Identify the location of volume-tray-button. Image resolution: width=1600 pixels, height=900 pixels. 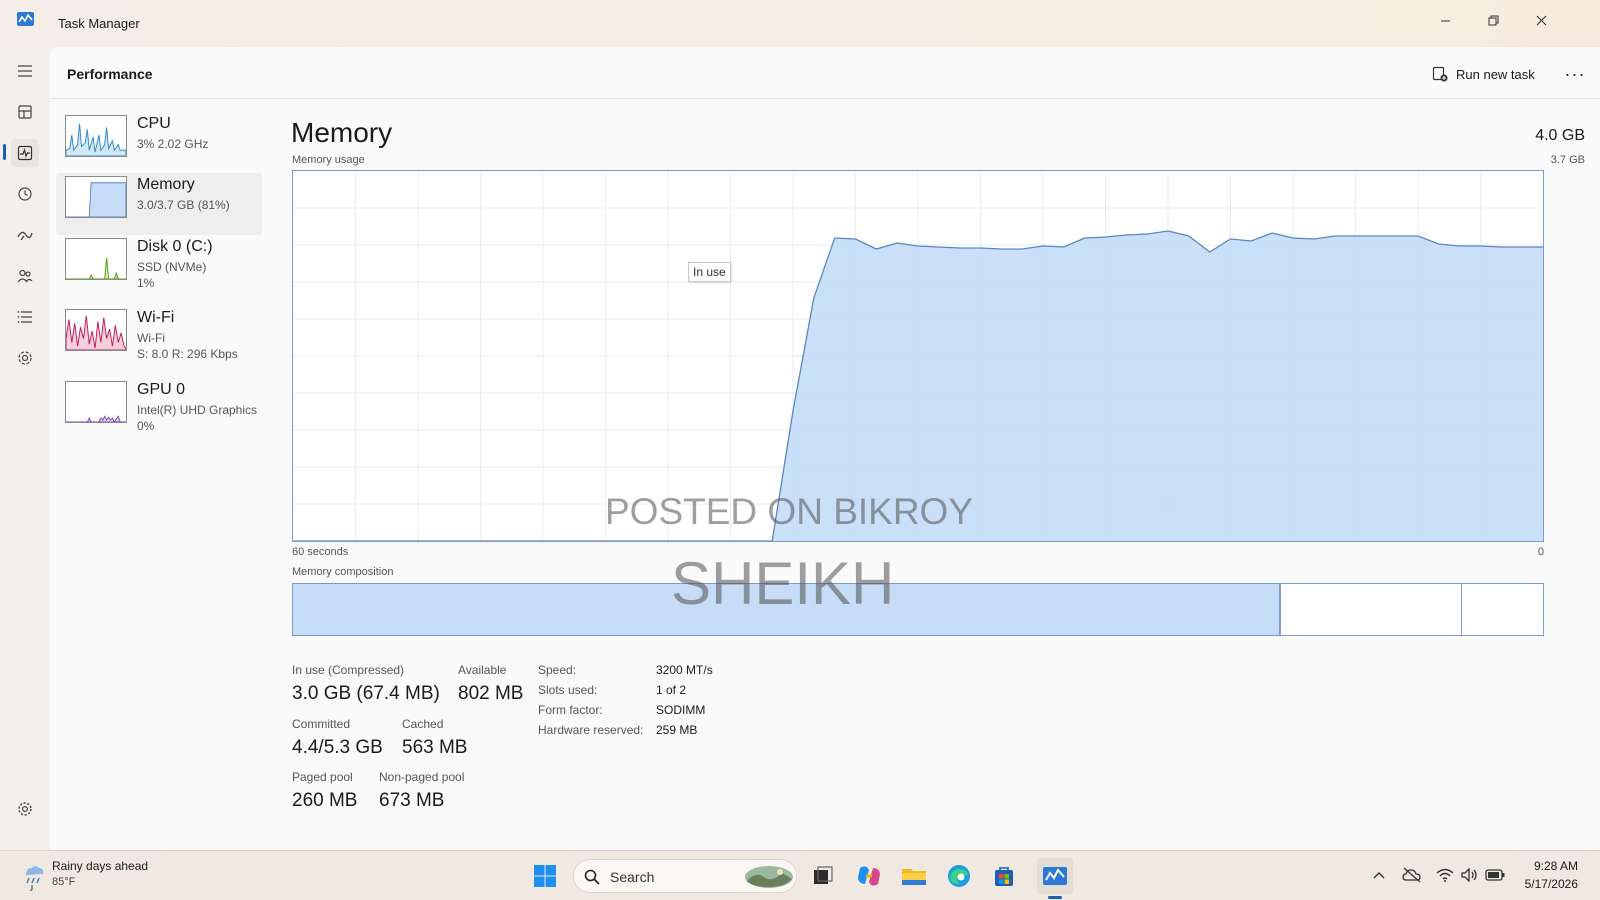
(1470, 875).